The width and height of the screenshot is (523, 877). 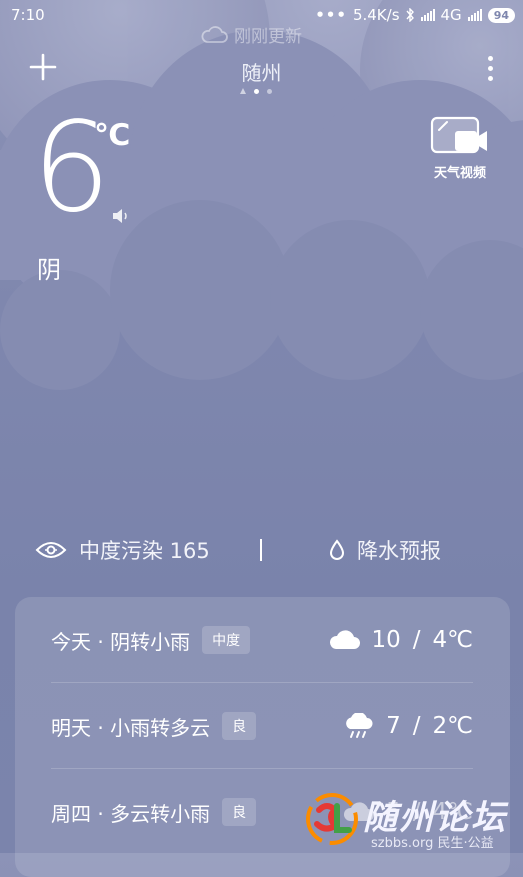 What do you see at coordinates (393, 726) in the screenshot?
I see `forecast-high: 7` at bounding box center [393, 726].